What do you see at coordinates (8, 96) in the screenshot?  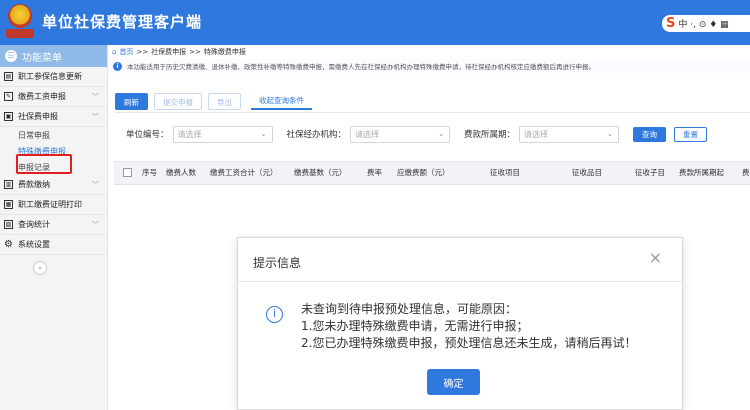 I see `edit-icon: ✎` at bounding box center [8, 96].